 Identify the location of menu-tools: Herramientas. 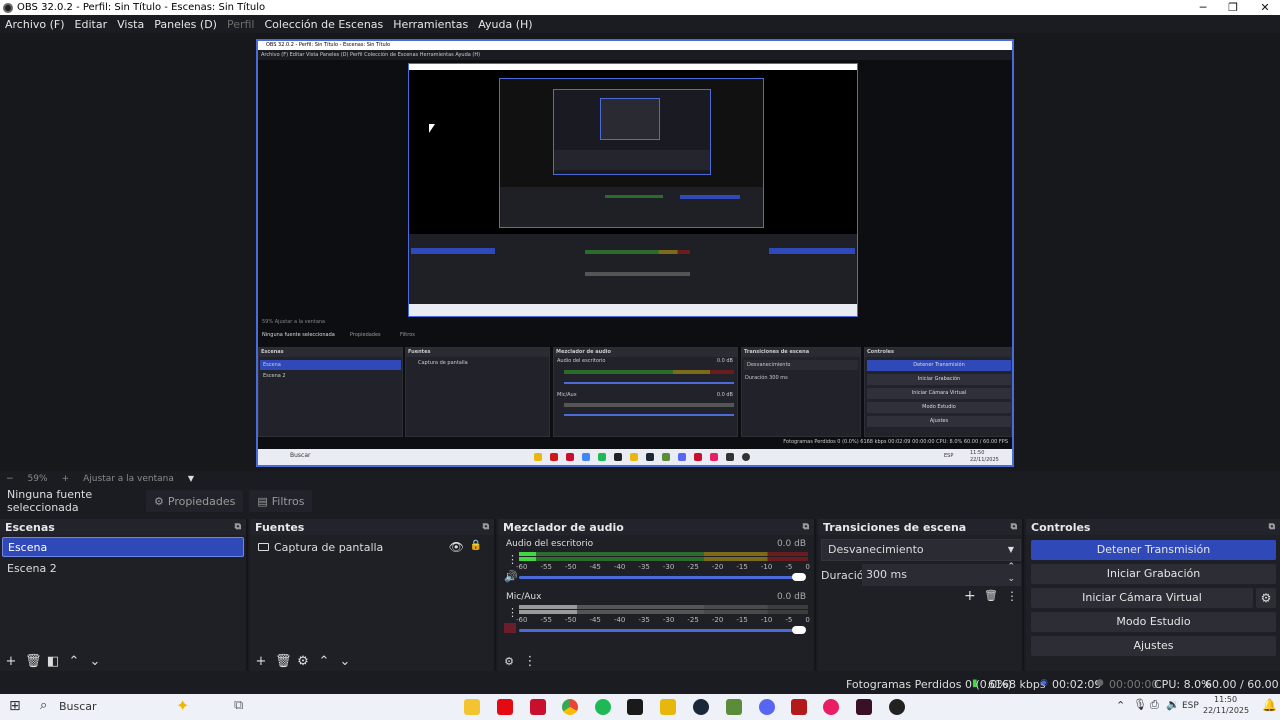
(430, 24).